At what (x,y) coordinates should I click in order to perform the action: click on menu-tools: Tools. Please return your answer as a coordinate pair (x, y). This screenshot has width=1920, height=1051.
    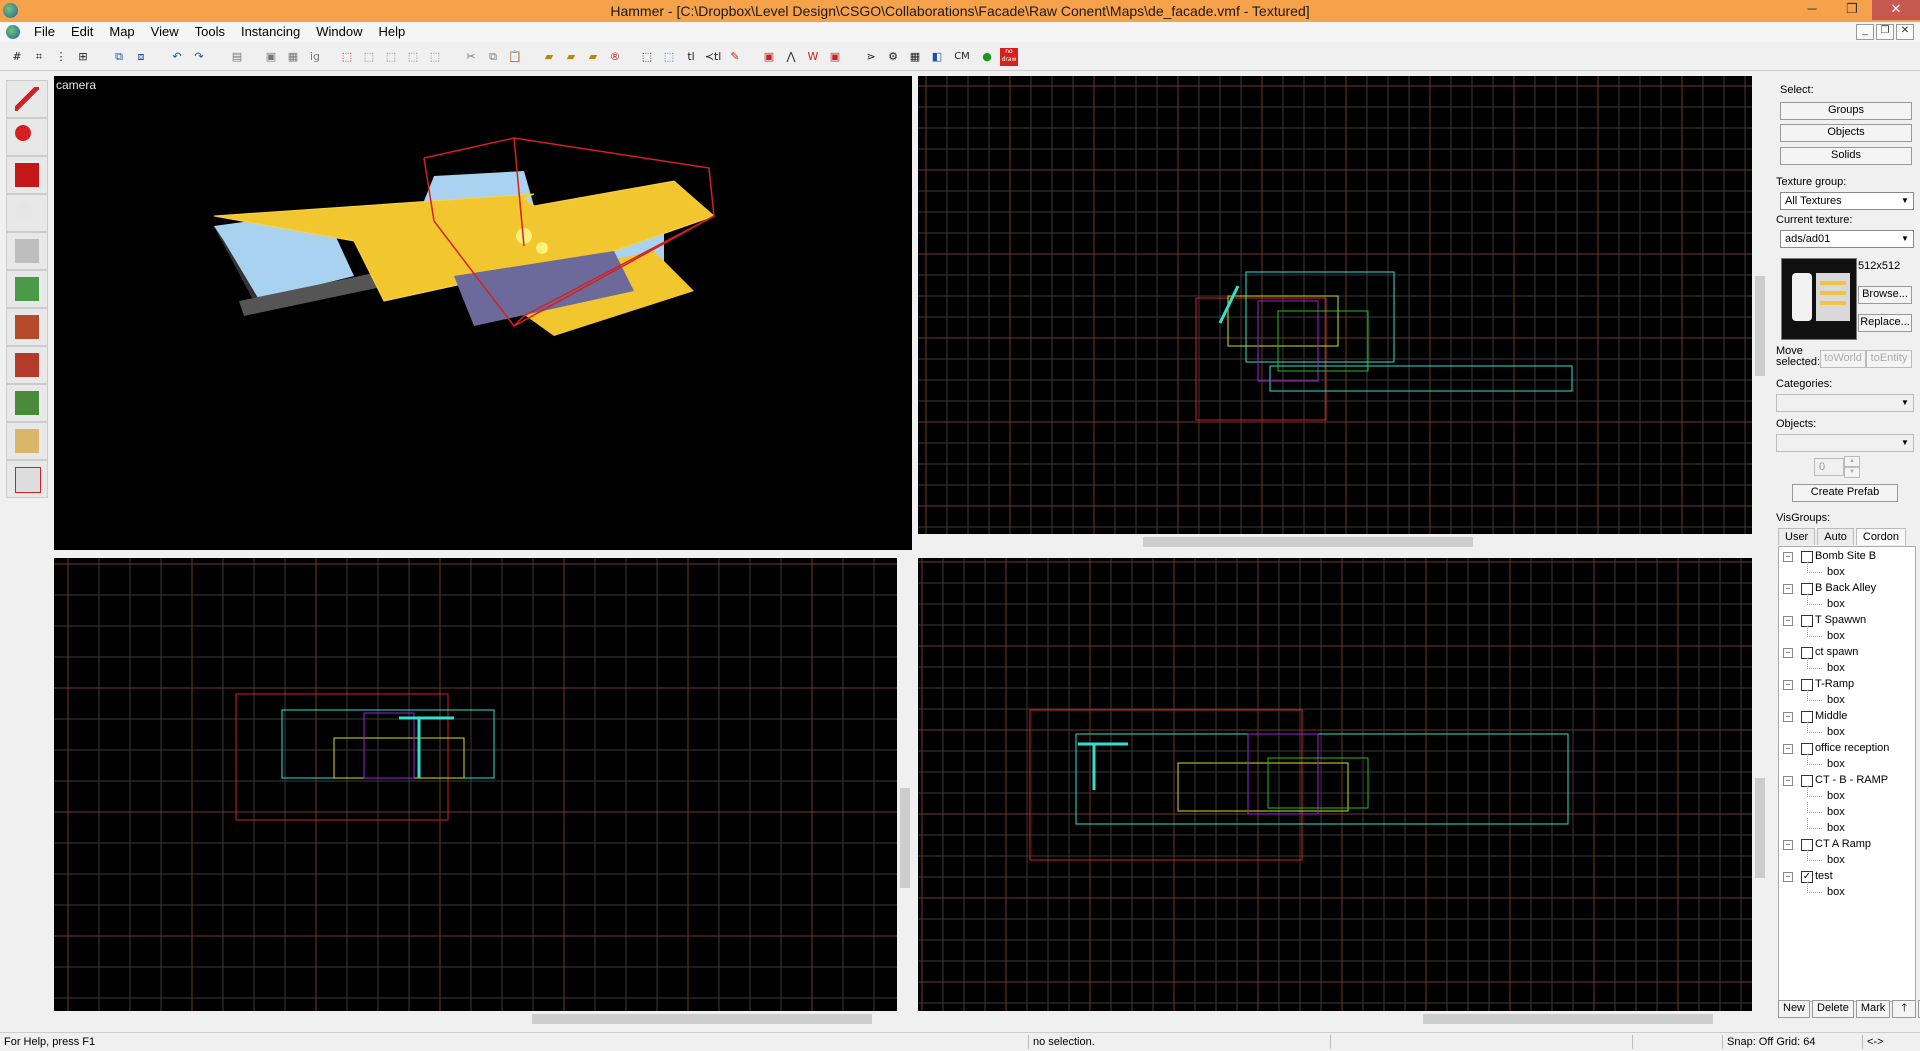
    Looking at the image, I should click on (210, 32).